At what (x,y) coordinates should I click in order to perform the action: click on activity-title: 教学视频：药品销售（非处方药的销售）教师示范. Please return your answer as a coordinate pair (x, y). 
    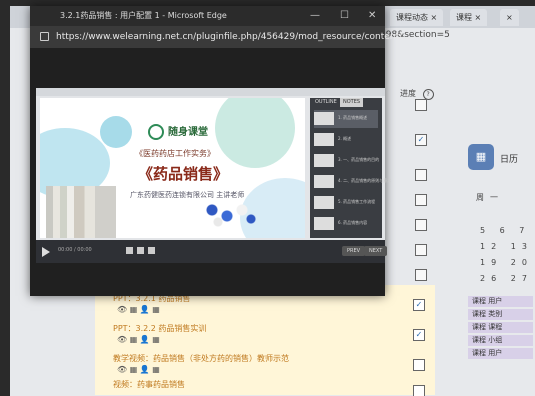
    Looking at the image, I should click on (201, 358).